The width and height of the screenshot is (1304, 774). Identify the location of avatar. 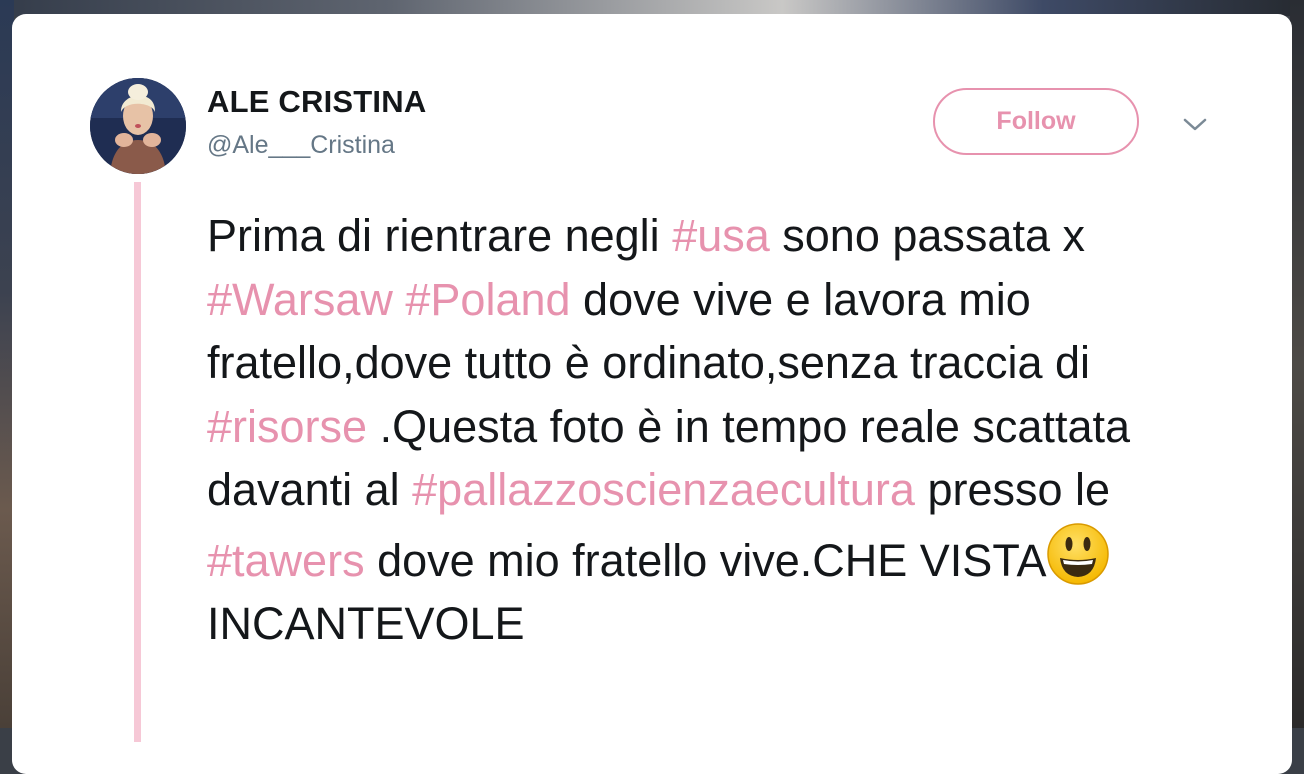
(138, 126).